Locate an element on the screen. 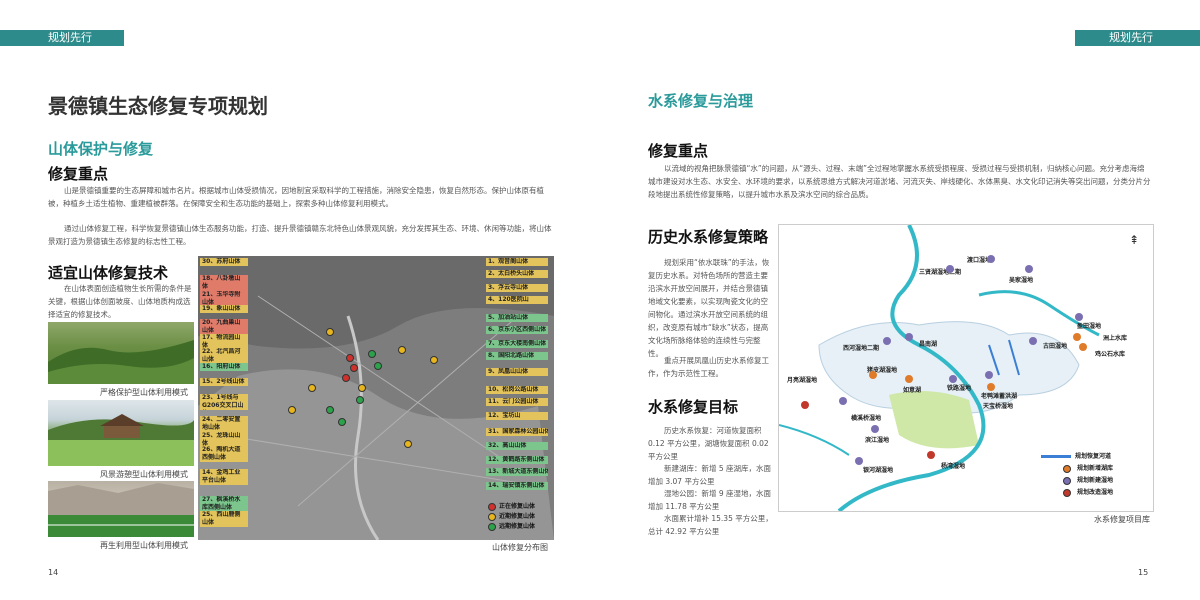  mountain-label: 10、松岗公路山体 is located at coordinates (517, 390).